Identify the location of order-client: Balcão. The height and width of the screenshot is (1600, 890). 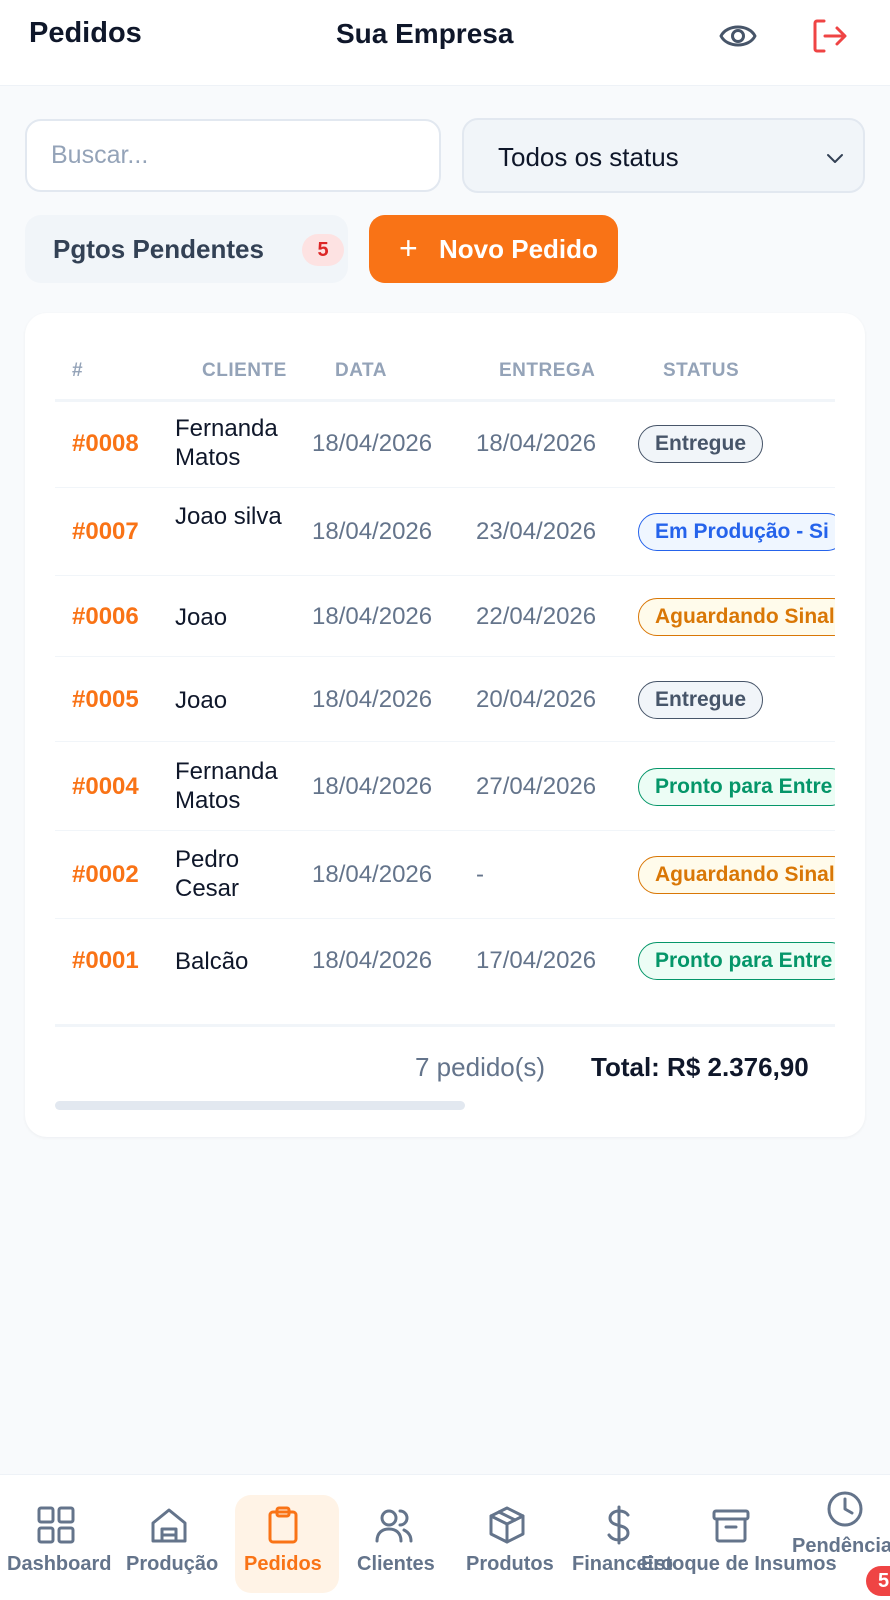
(212, 961).